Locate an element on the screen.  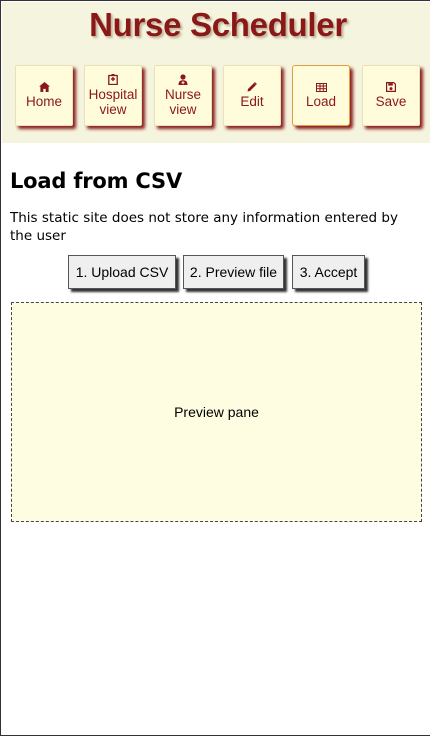
nav-edit-label: Edit is located at coordinates (252, 101).